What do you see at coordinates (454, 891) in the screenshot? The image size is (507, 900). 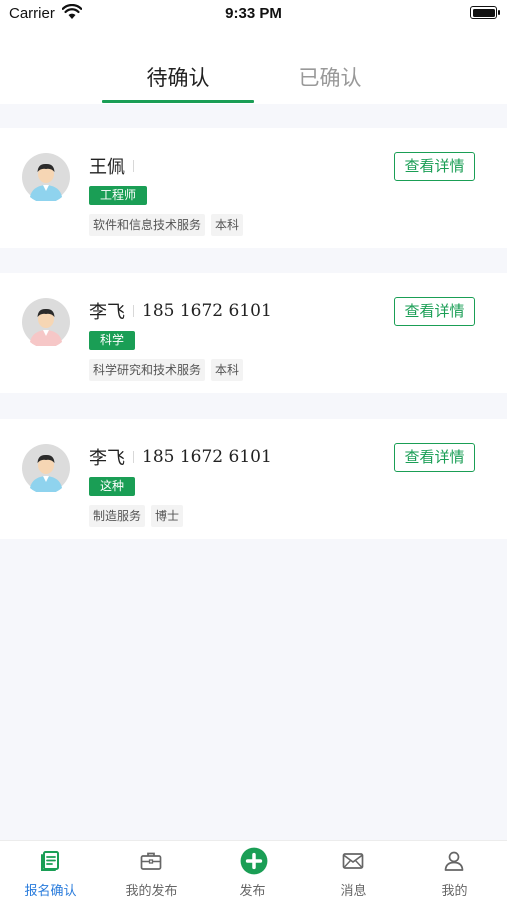 I see `nav-label: 我的` at bounding box center [454, 891].